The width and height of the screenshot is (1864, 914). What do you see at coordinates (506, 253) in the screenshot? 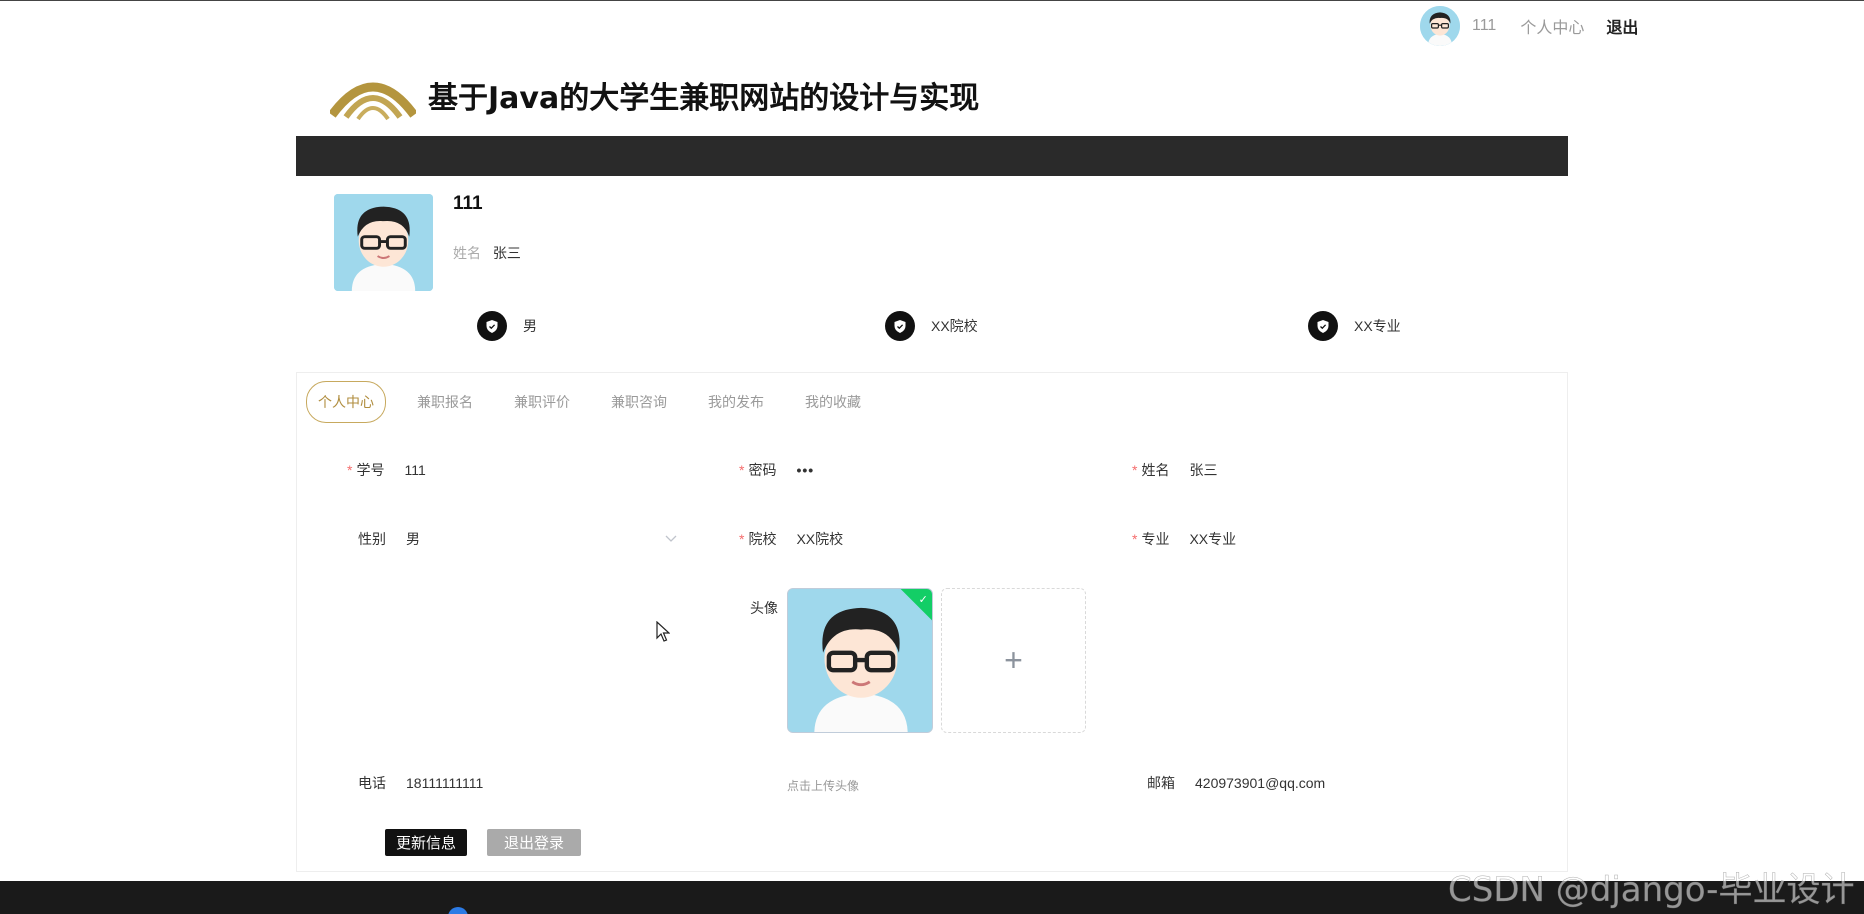
I see `profile-name-value: 张三` at bounding box center [506, 253].